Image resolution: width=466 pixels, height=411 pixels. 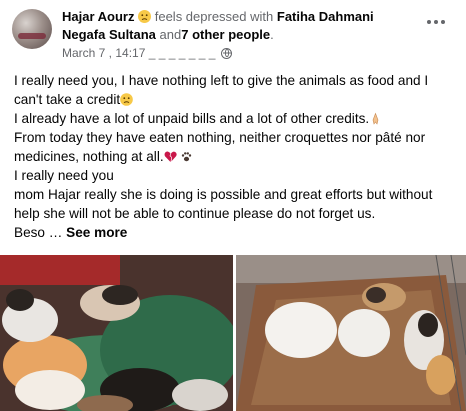 What do you see at coordinates (170, 34) in the screenshot?
I see `and-text: and` at bounding box center [170, 34].